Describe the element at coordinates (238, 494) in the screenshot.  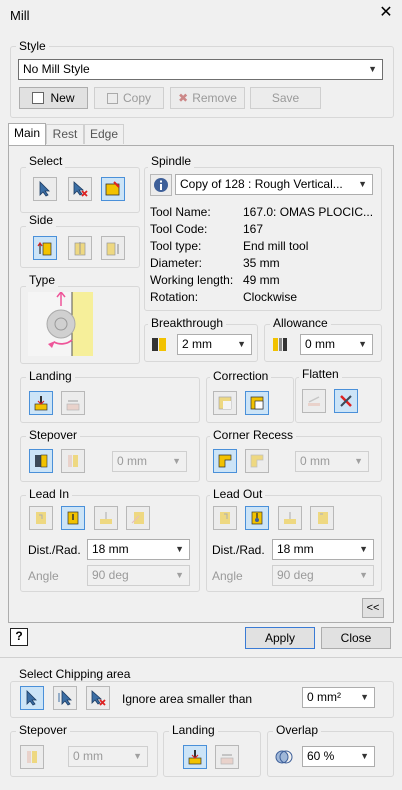
I see `lead-out-group-label: Lead Out` at that location.